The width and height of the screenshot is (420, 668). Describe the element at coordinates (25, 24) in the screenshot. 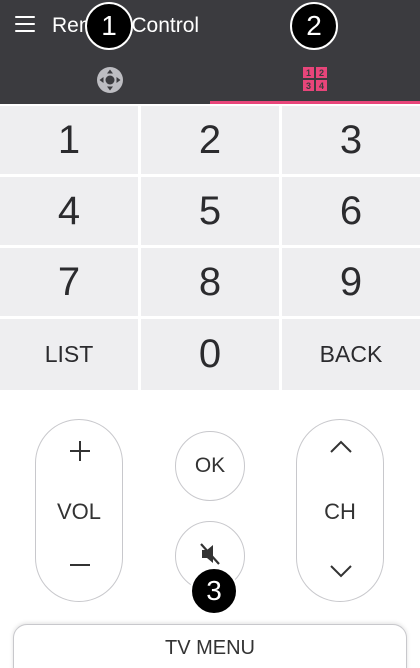

I see `hamburger-menu-icon` at that location.